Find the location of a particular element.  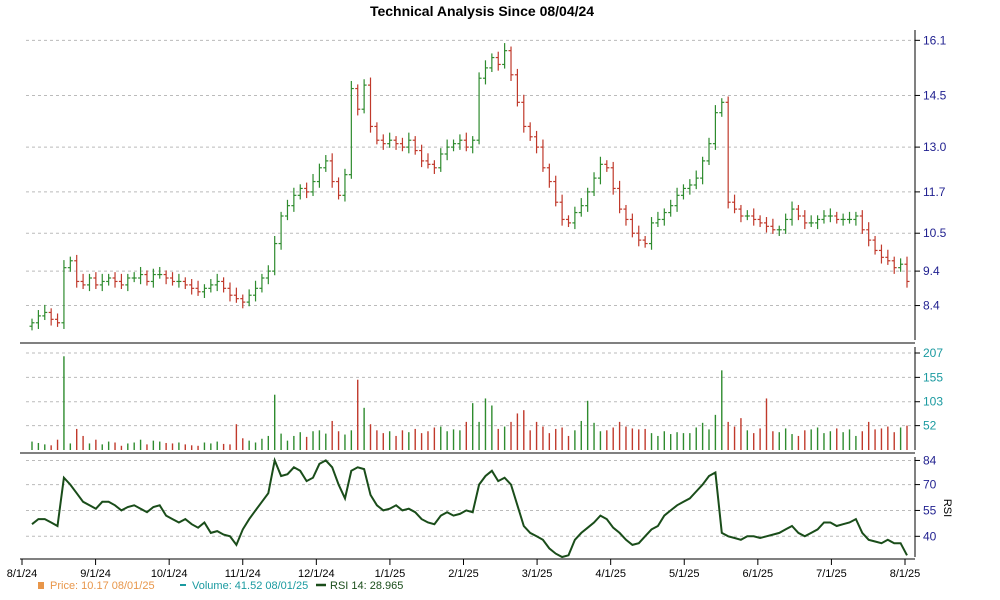

x-tick-label: 9/1/24 is located at coordinates (95, 574).